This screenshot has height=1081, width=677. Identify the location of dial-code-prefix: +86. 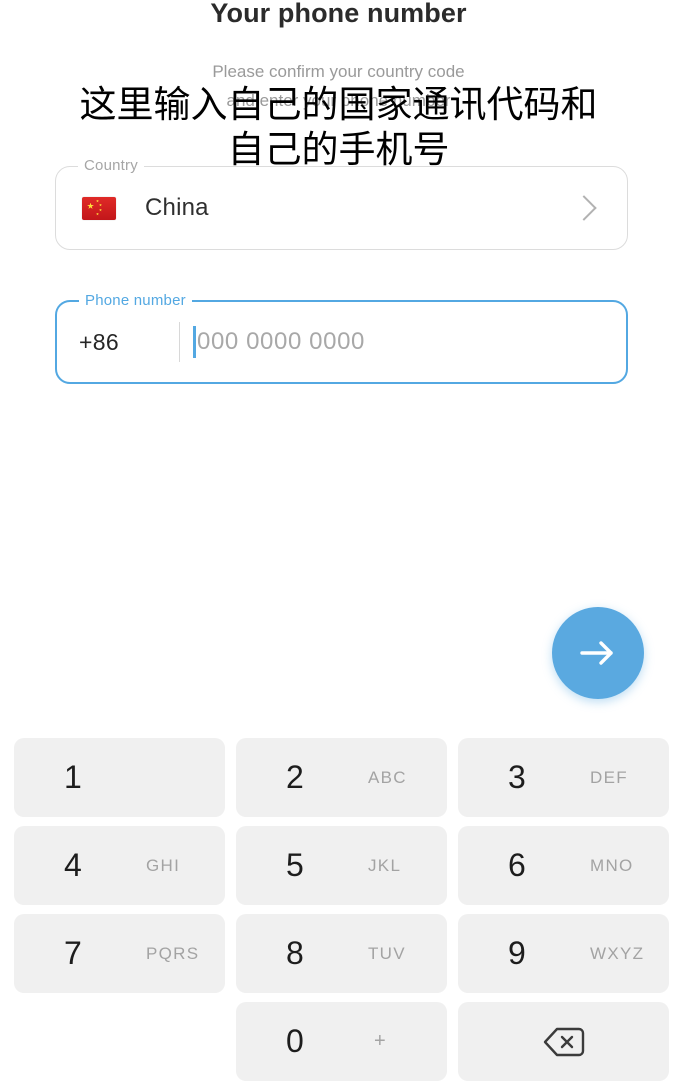
(99, 341).